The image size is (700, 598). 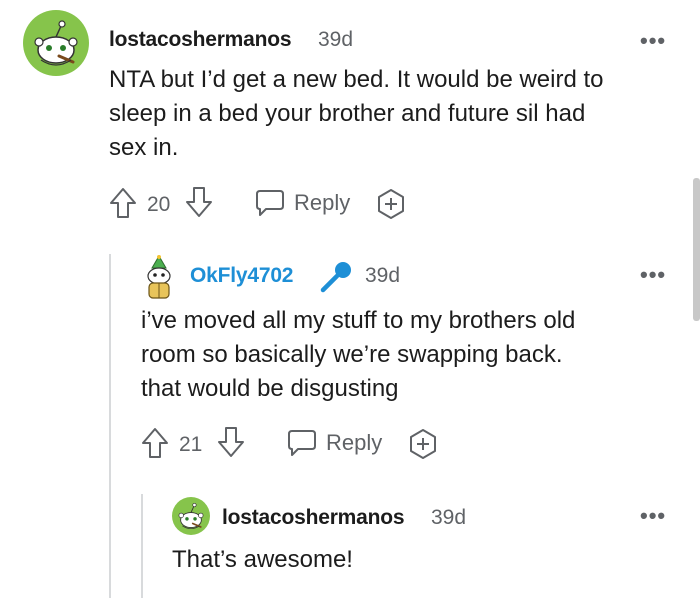 What do you see at coordinates (144, 147) in the screenshot?
I see `comment-text-line: sex in.` at bounding box center [144, 147].